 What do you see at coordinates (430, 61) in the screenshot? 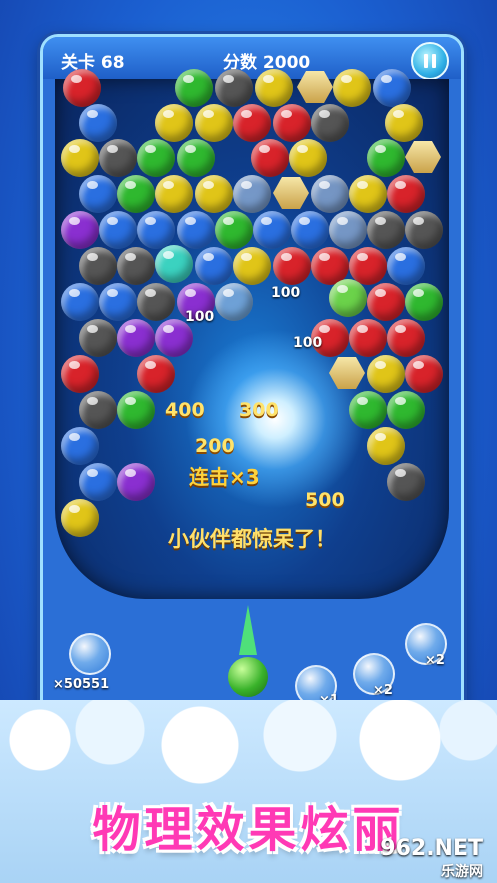
I see `pause-button` at bounding box center [430, 61].